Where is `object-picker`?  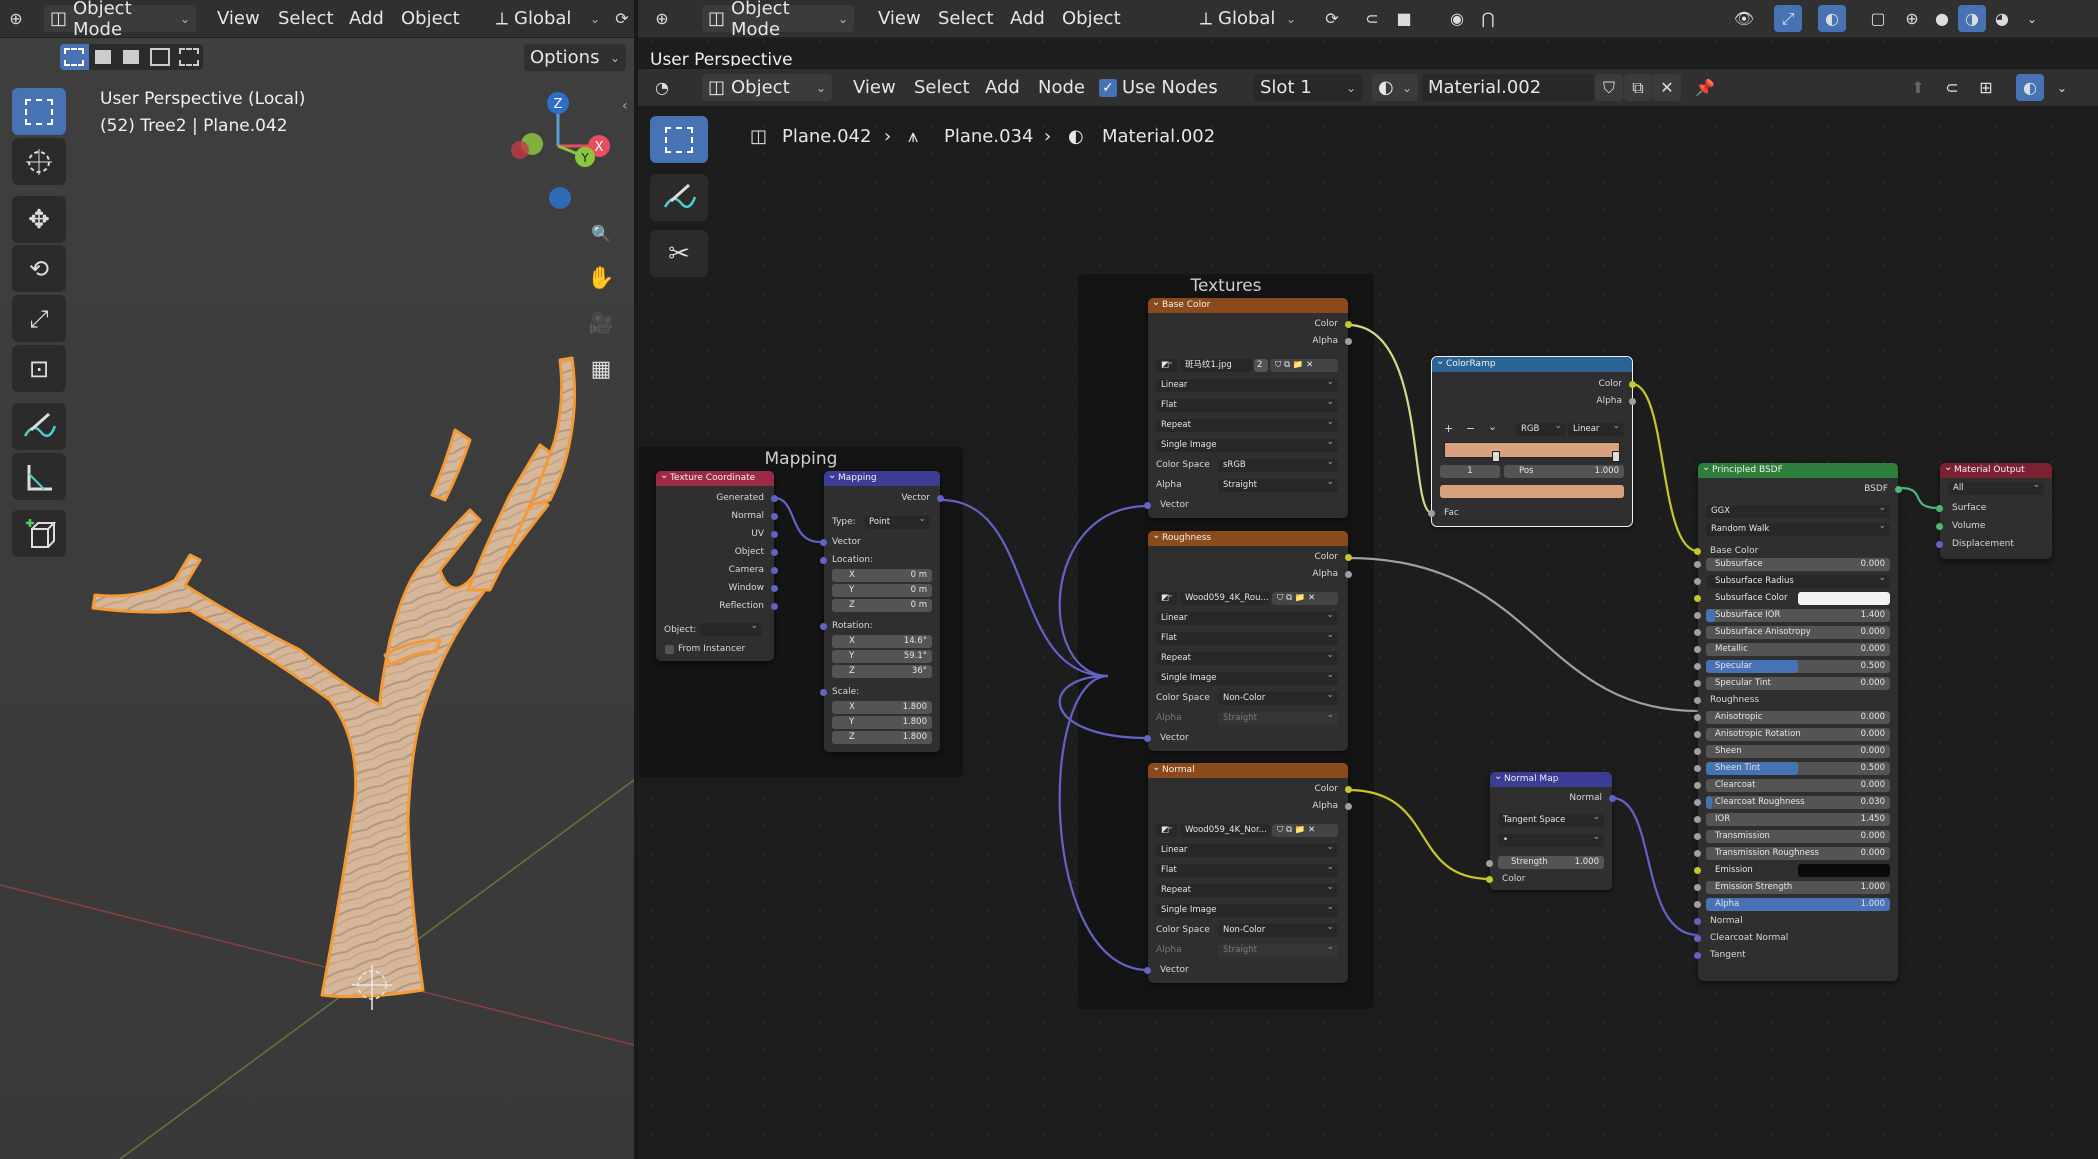
object-picker is located at coordinates (731, 629).